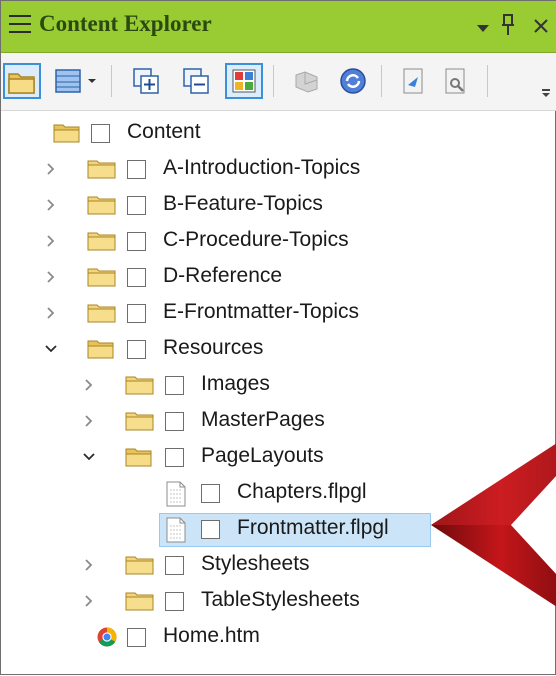 This screenshot has width=556, height=676. Describe the element at coordinates (223, 275) in the screenshot. I see `tree-node-label: D-Reference` at that location.